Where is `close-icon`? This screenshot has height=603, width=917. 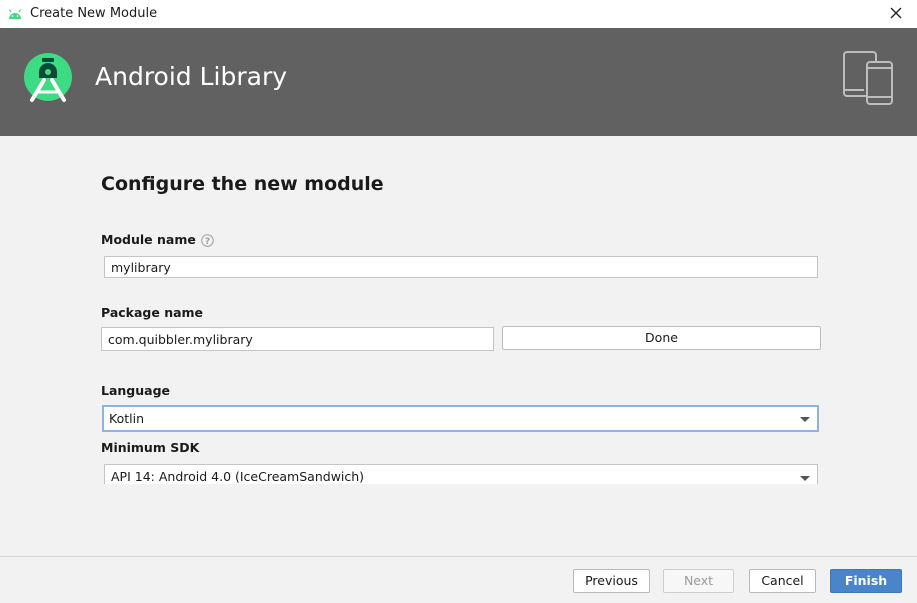 close-icon is located at coordinates (896, 13).